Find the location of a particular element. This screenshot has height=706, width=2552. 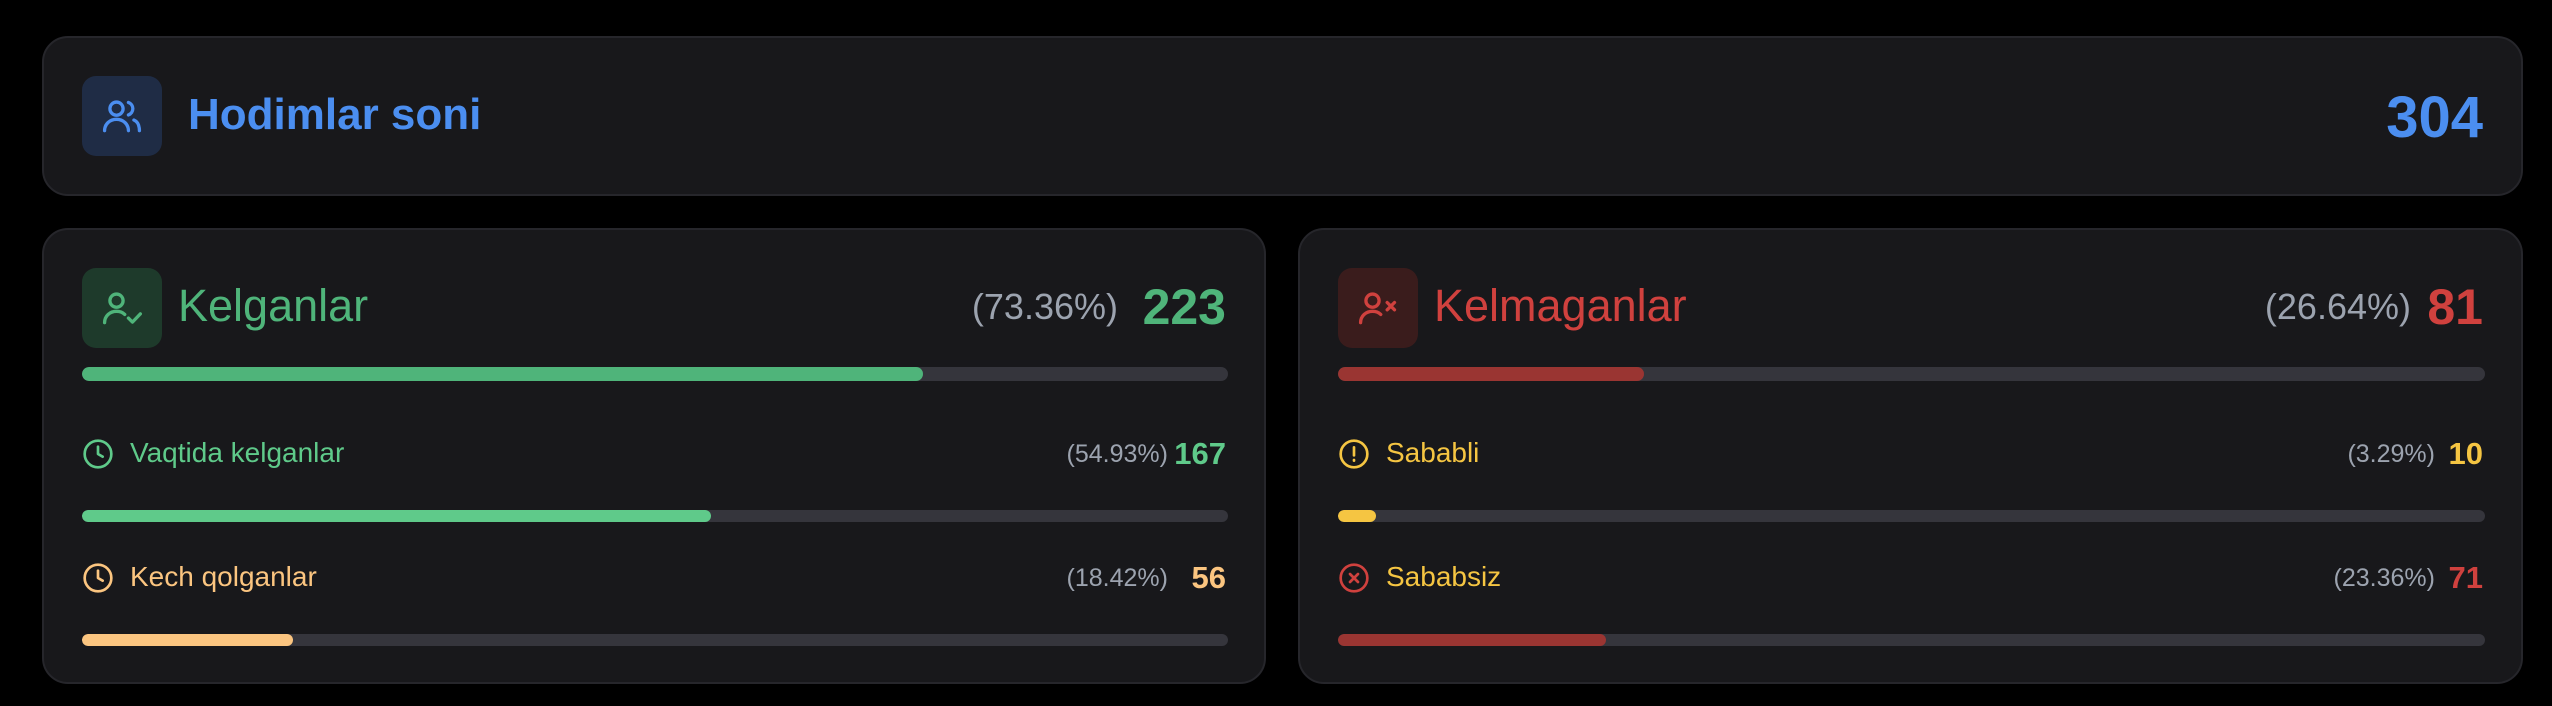

excused-value: 10 is located at coordinates (2465, 453).